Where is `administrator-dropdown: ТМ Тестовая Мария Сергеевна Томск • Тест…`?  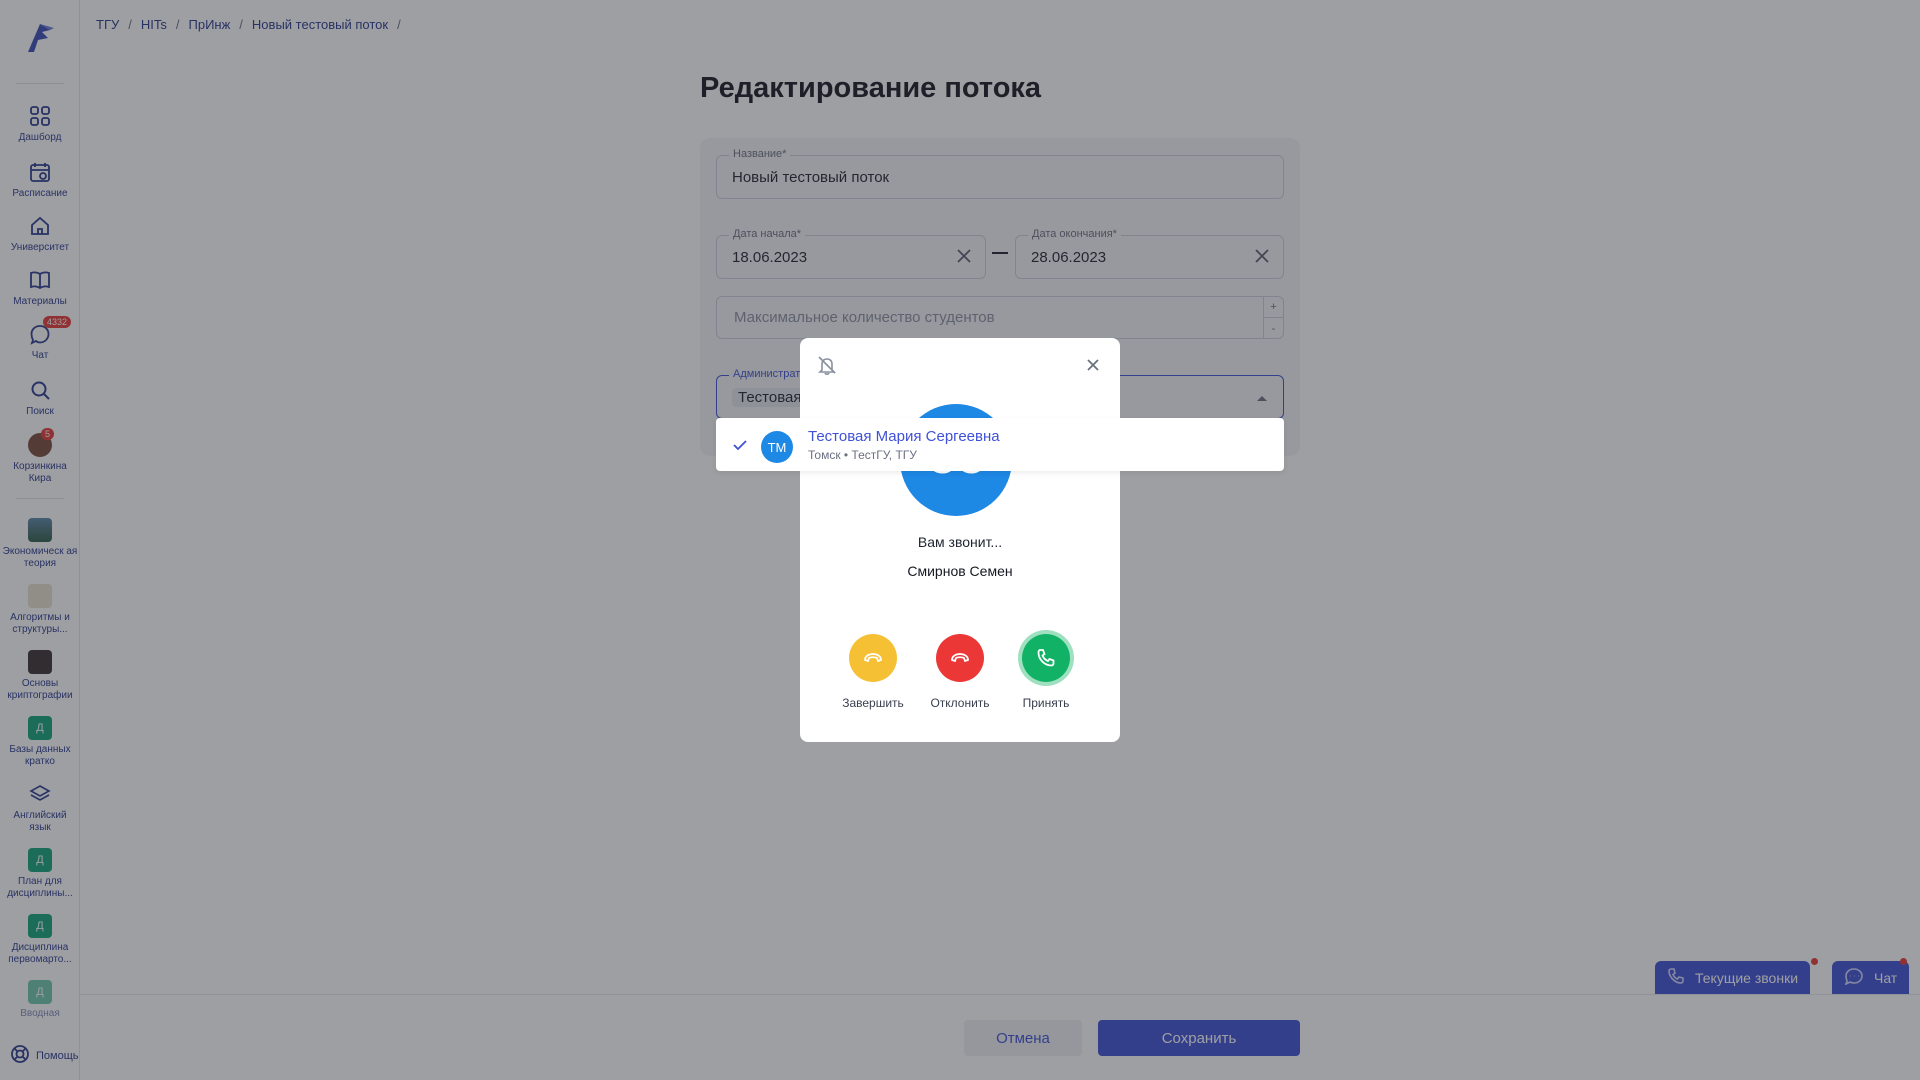 administrator-dropdown: ТМ Тестовая Мария Сергеевна Томск • Тест… is located at coordinates (1000, 444).